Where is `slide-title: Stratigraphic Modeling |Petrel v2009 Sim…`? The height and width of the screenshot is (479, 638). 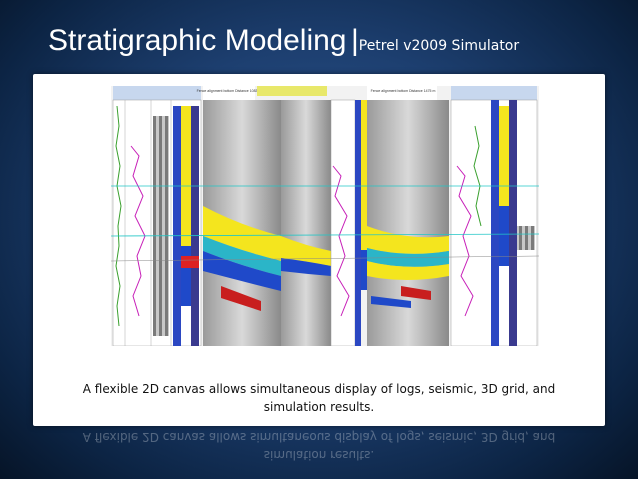 slide-title: Stratigraphic Modeling |Petrel v2009 Sim… is located at coordinates (283, 44).